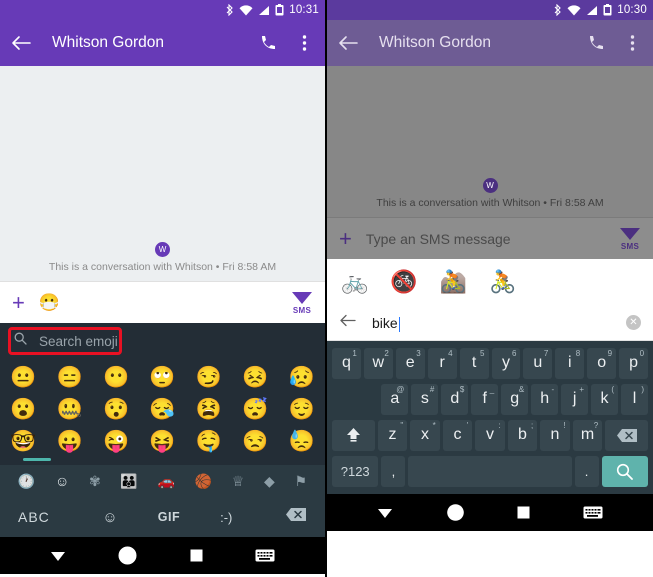  I want to click on key-a: a @, so click(395, 399).